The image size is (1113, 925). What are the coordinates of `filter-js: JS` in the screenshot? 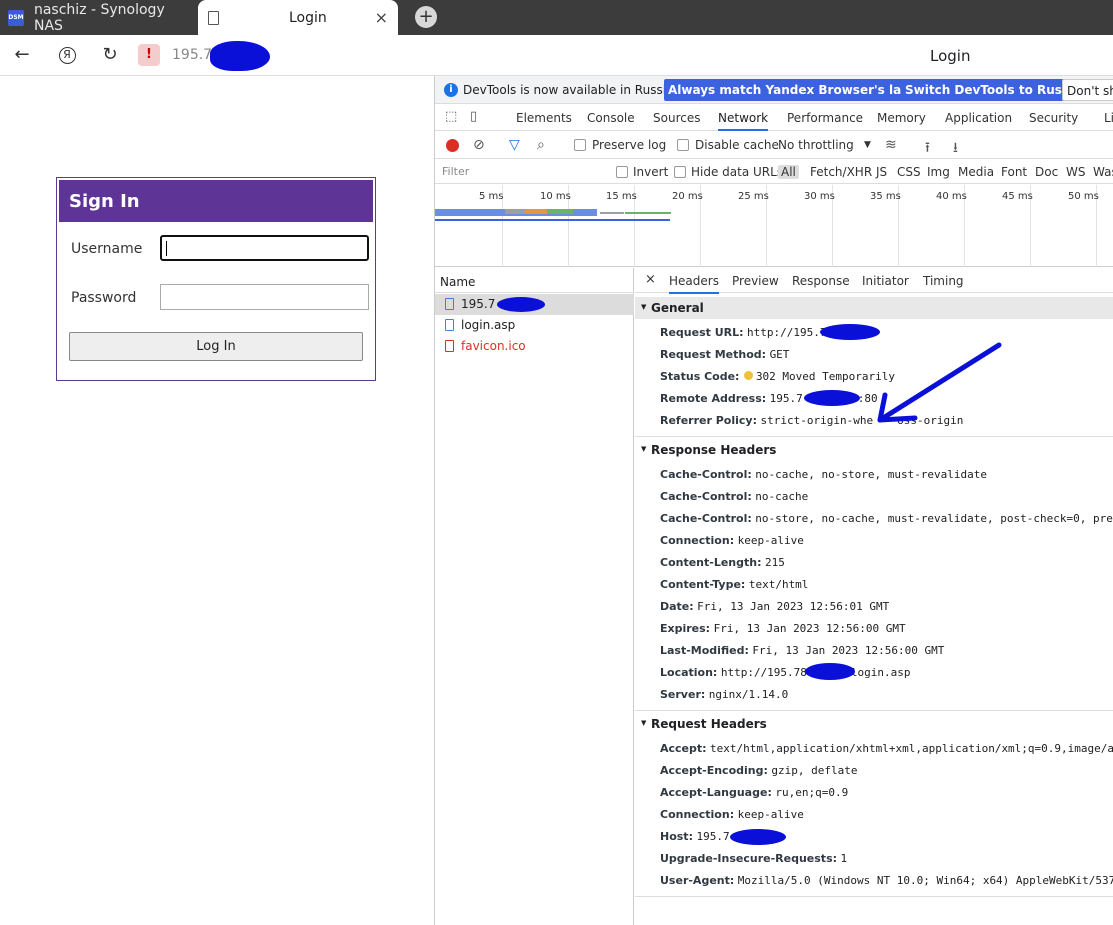 It's located at (881, 172).